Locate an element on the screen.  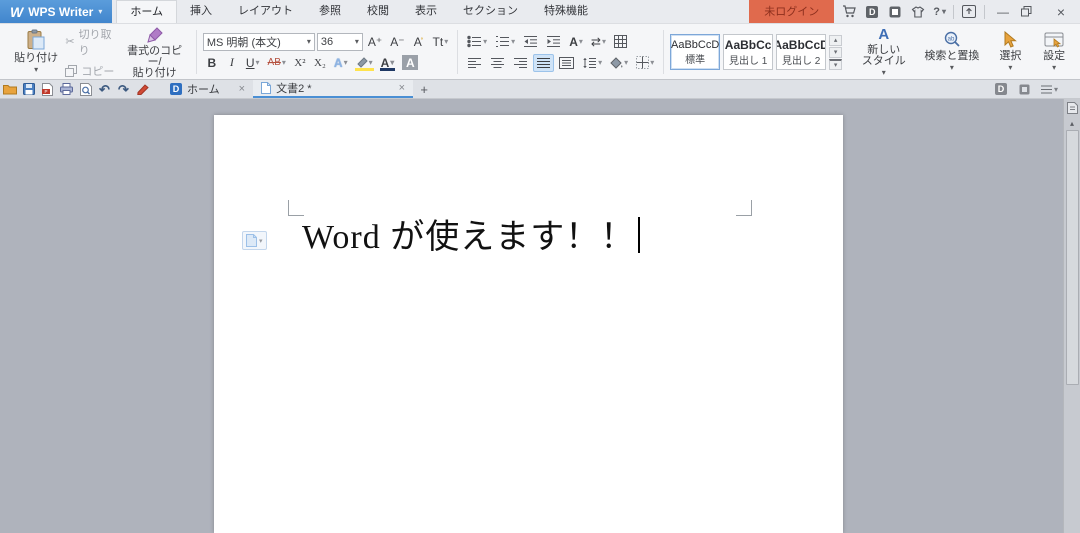
document-text-line: Word が使えます！！ is located at coordinates (471, 238).